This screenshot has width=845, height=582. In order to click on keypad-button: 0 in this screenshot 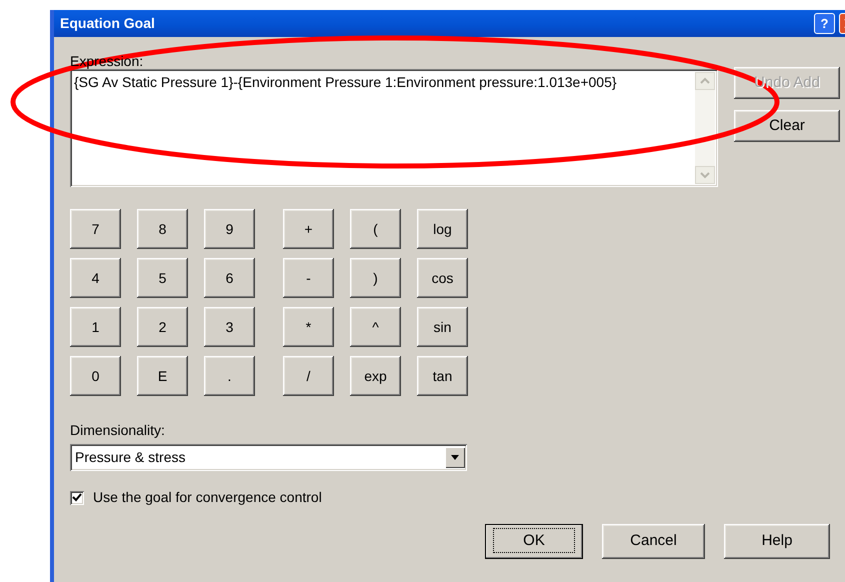, I will do `click(95, 376)`.